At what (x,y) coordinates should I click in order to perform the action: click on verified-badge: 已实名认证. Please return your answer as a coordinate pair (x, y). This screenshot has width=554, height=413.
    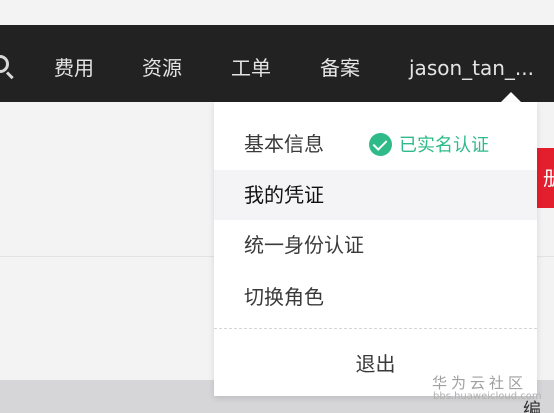
    Looking at the image, I should click on (429, 144).